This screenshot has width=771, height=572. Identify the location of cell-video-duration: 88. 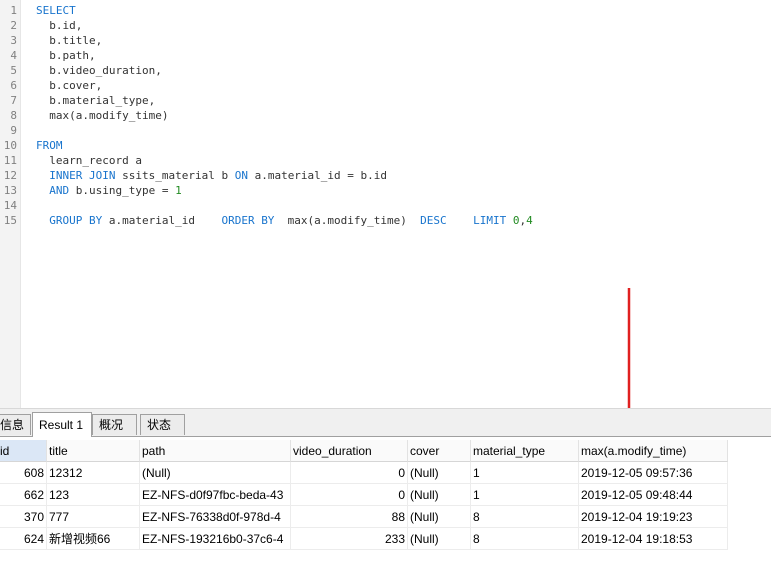
(349, 517).